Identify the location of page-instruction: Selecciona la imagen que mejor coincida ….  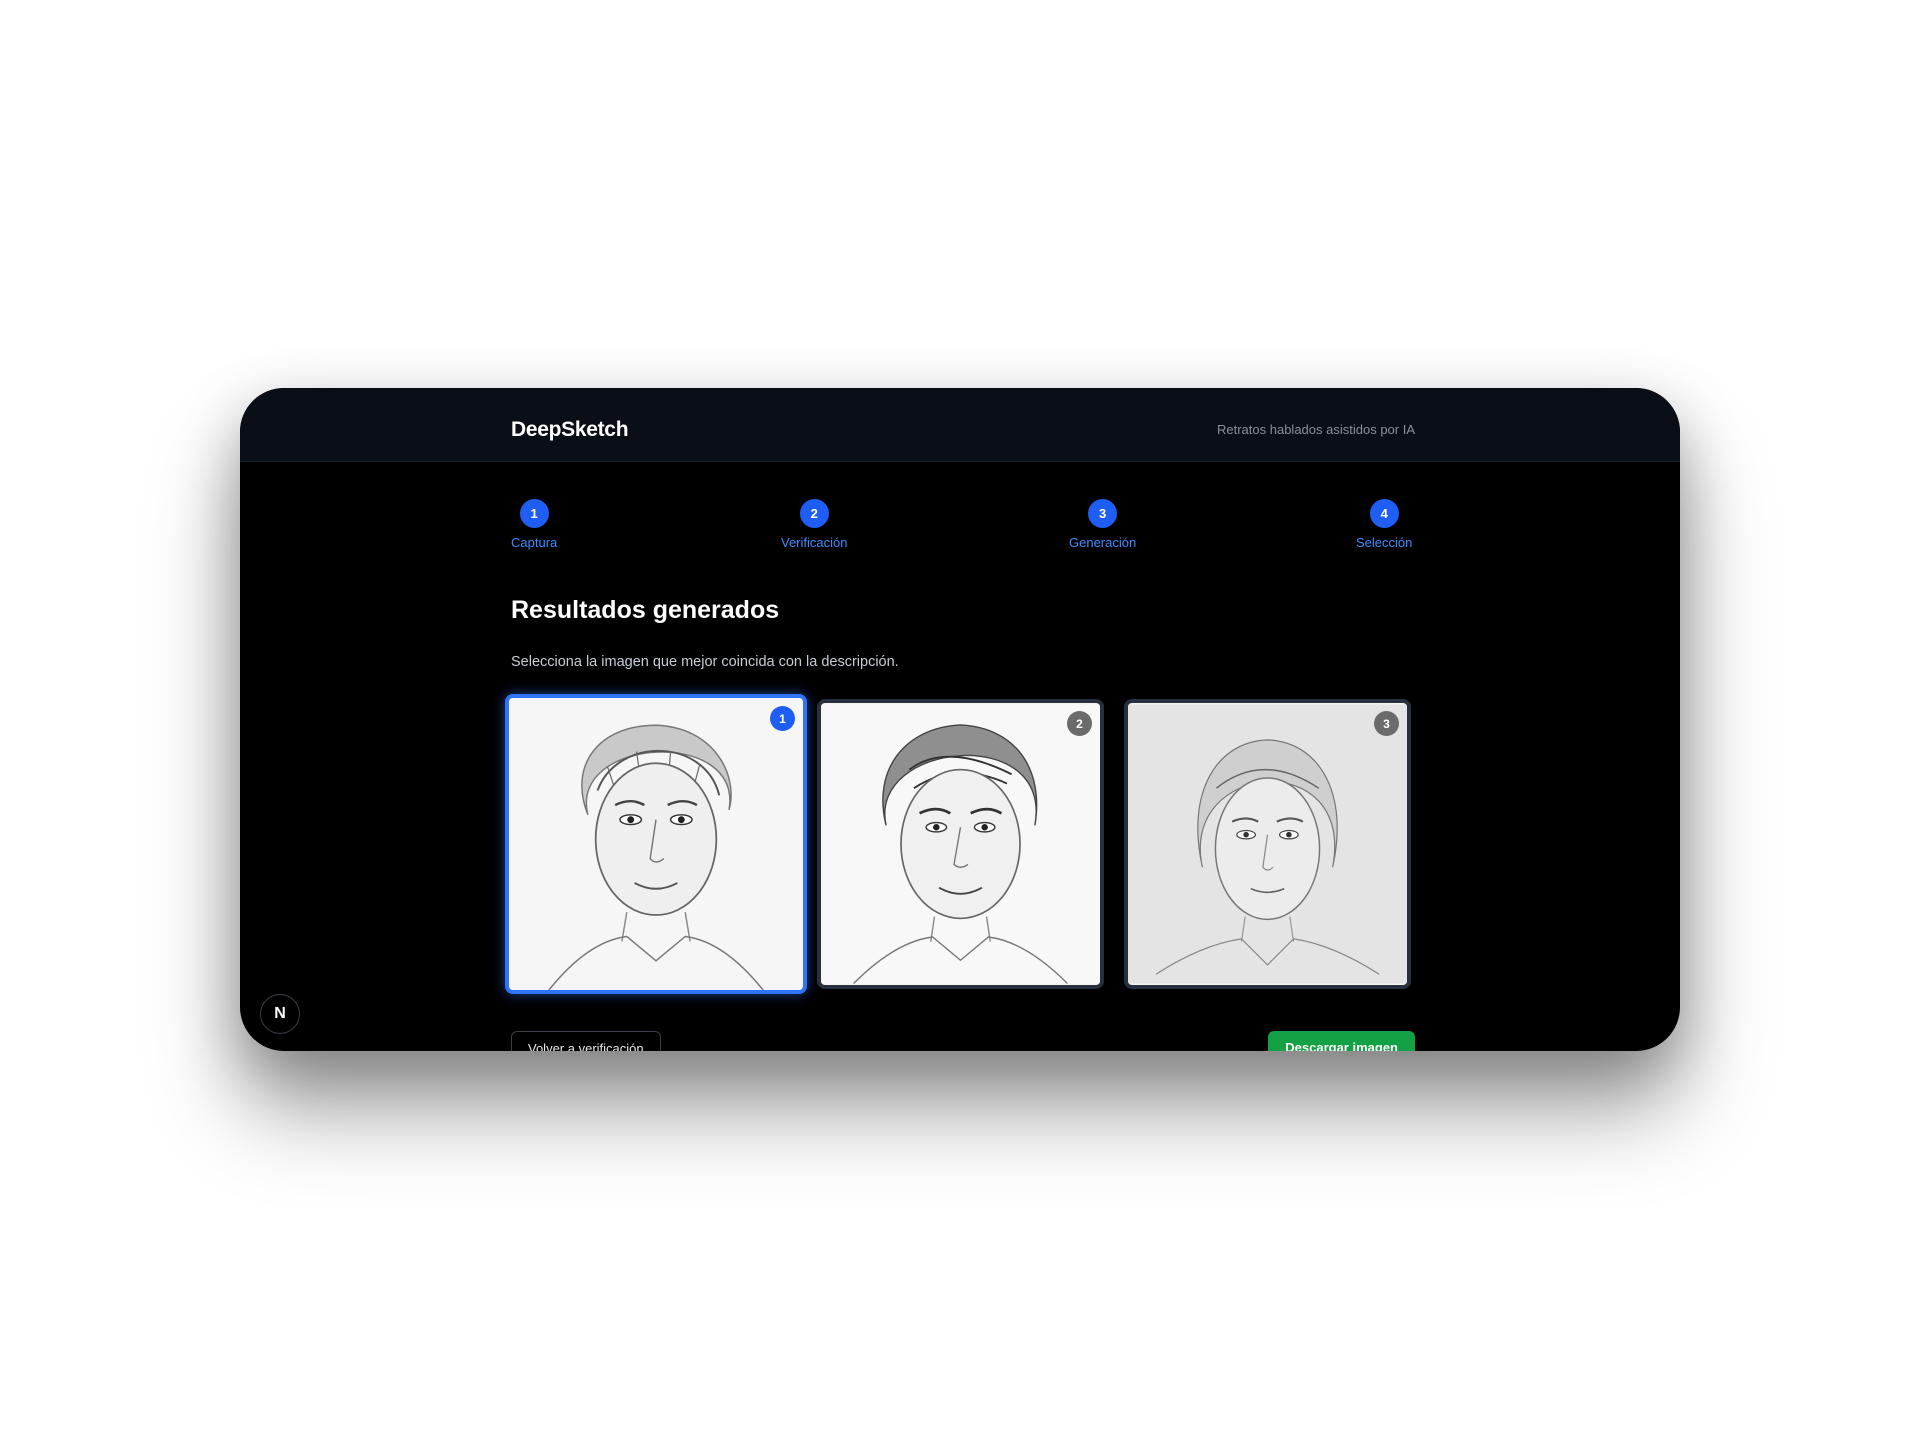
(705, 662).